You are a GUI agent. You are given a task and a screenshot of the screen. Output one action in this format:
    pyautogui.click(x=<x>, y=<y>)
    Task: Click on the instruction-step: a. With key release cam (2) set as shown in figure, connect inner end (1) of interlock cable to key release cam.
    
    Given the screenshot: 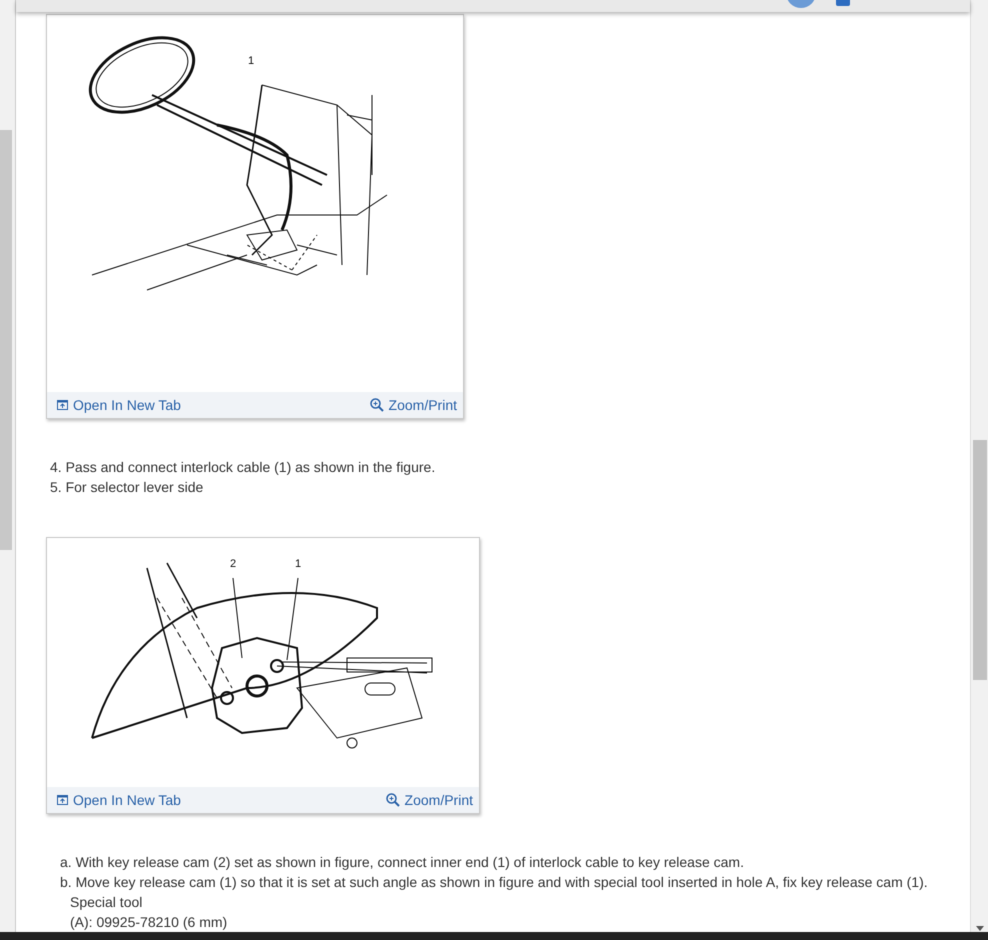 What is the action you would take?
    pyautogui.click(x=515, y=862)
    